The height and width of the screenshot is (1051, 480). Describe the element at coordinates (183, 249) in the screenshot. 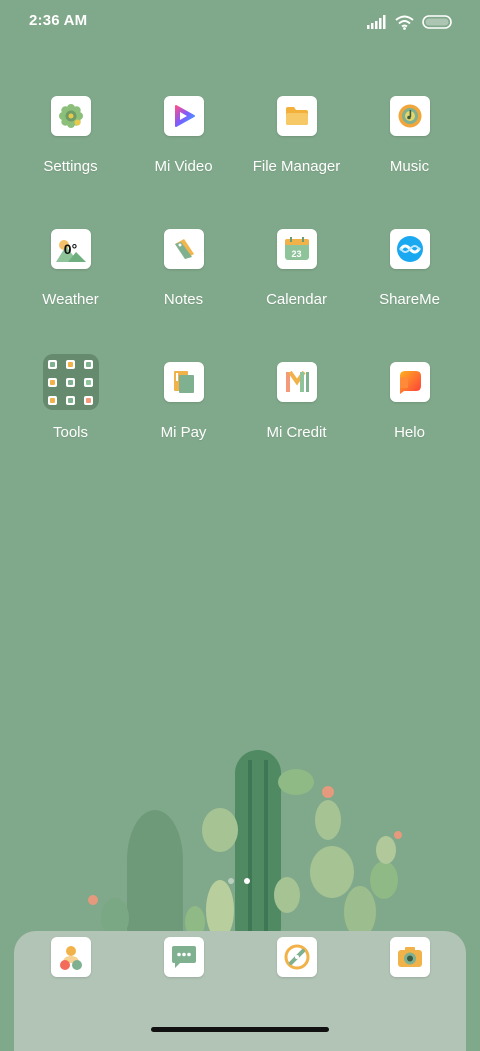

I see `notes-icon` at that location.